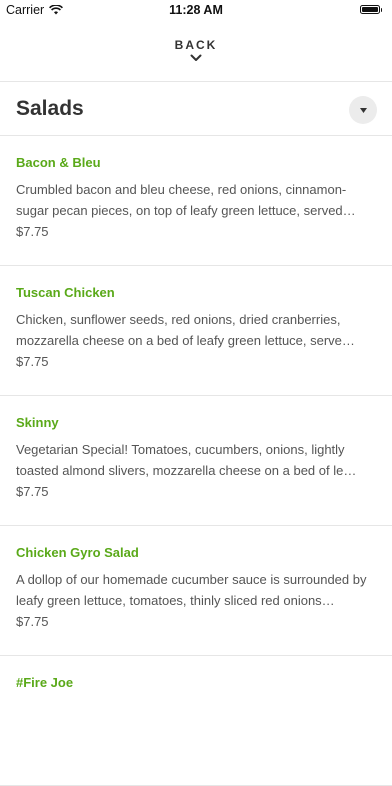 Image resolution: width=392 pixels, height=786 pixels. Describe the element at coordinates (196, 57) in the screenshot. I see `chevron-down-icon` at that location.